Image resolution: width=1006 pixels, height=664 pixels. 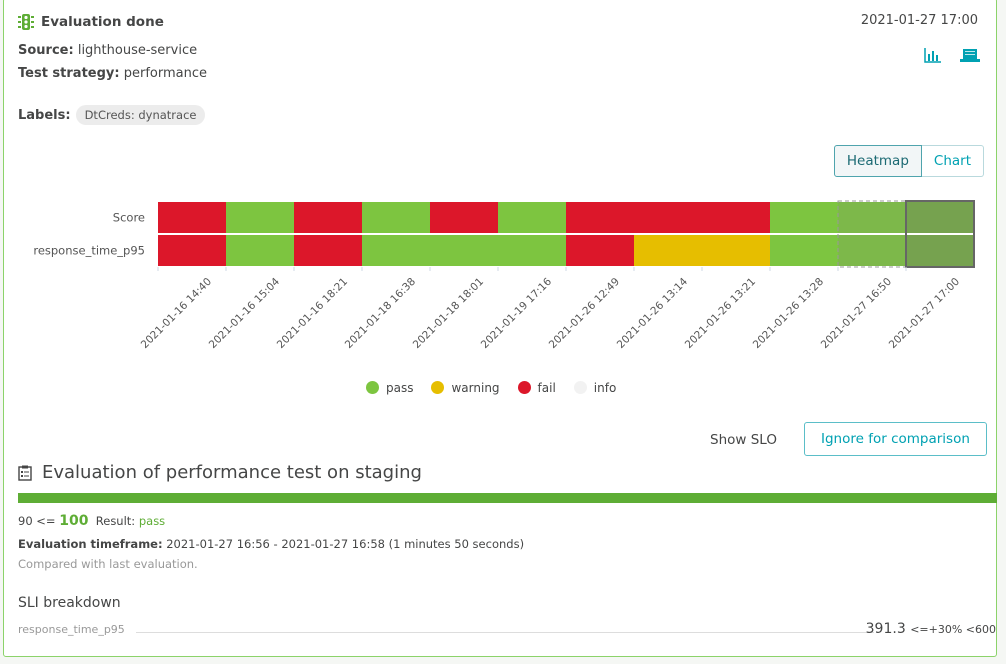 I want to click on source-line: Source: lighthouse-service, so click(x=107, y=50).